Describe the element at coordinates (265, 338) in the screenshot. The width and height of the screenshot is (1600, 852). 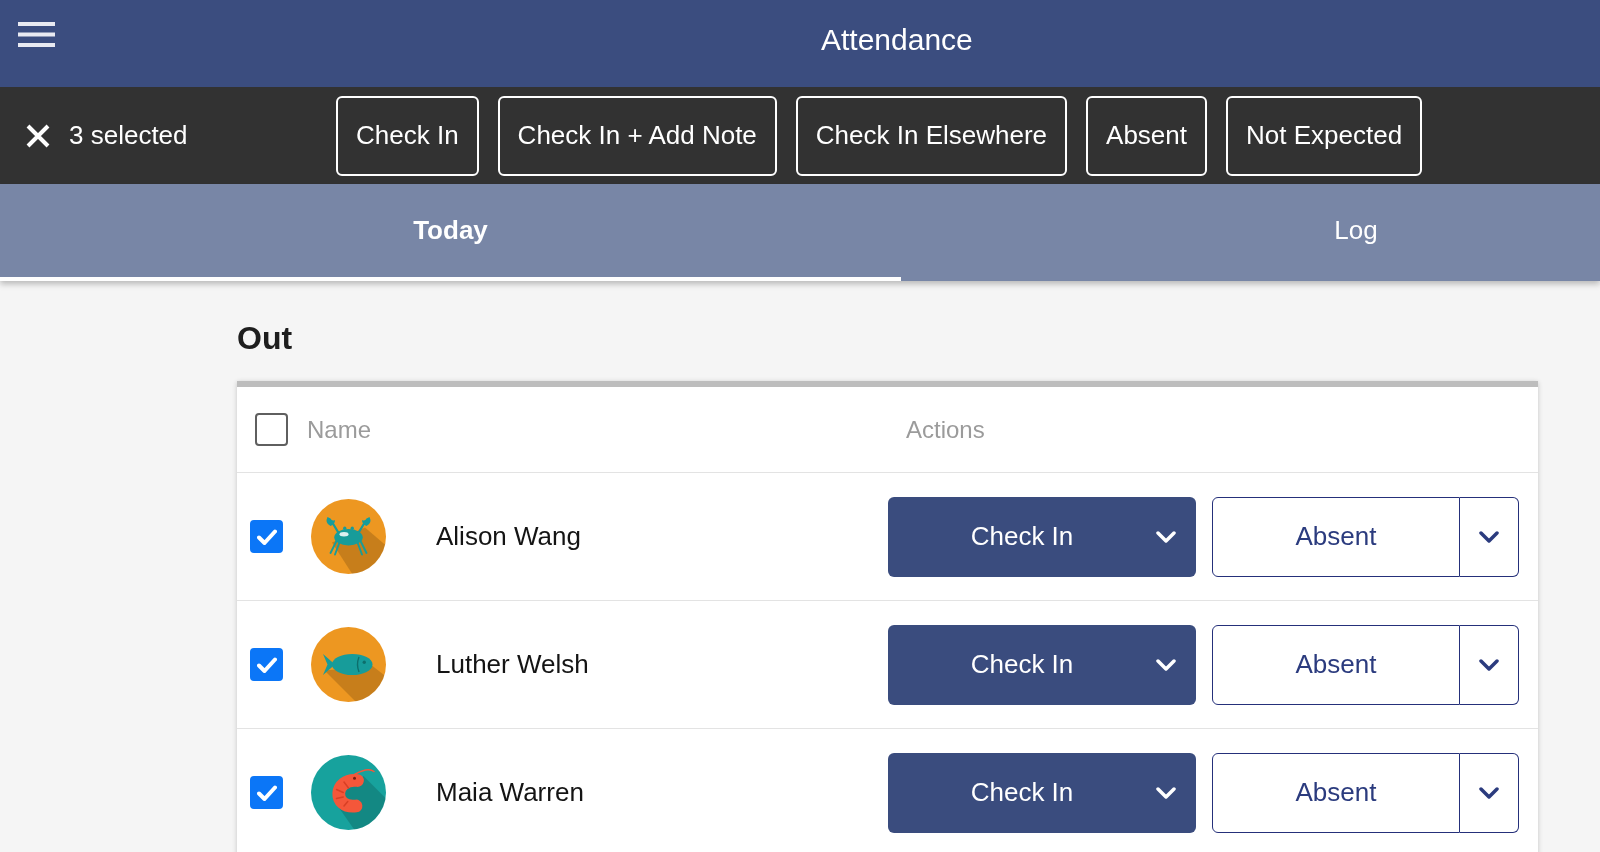
I see `section-heading: Out` at that location.